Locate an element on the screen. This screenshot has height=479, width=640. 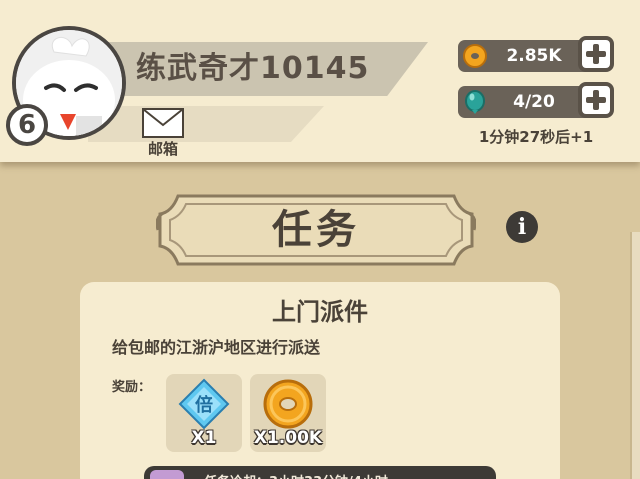
add-gold-button is located at coordinates (596, 54).